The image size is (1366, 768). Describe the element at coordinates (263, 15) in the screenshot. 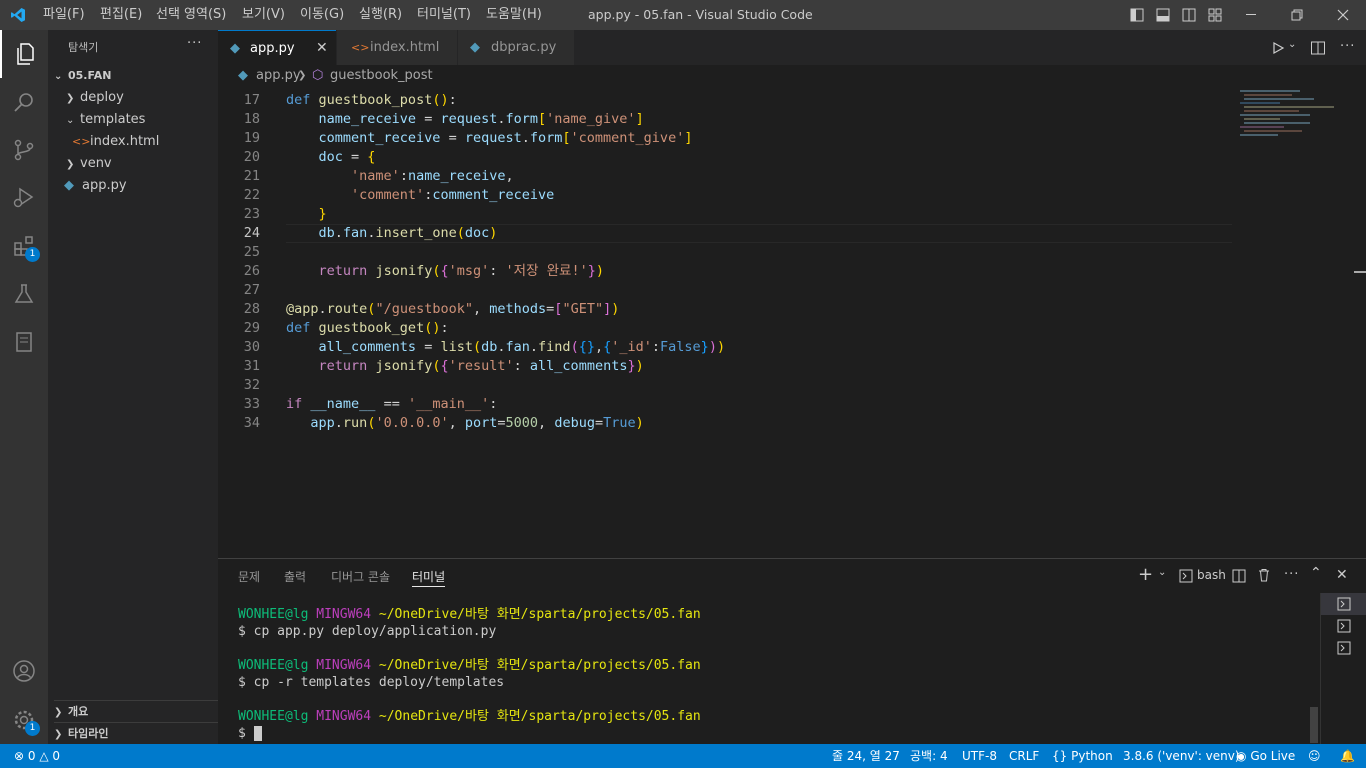

I see `menu-view: 보기(V)` at that location.